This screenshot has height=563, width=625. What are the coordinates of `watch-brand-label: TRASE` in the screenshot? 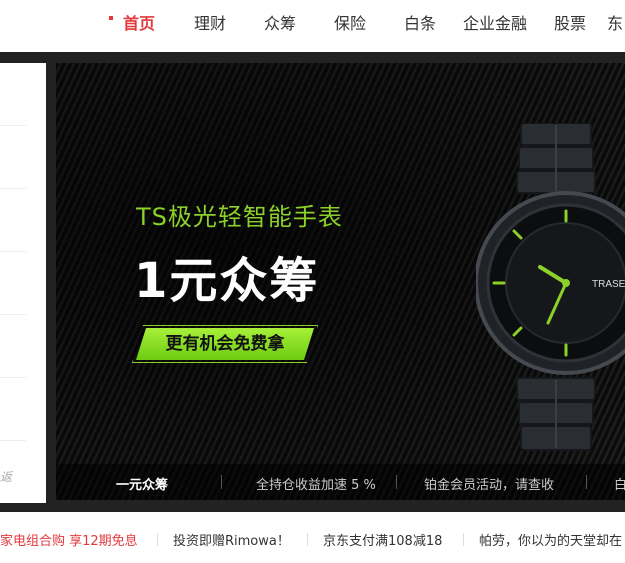 It's located at (608, 284).